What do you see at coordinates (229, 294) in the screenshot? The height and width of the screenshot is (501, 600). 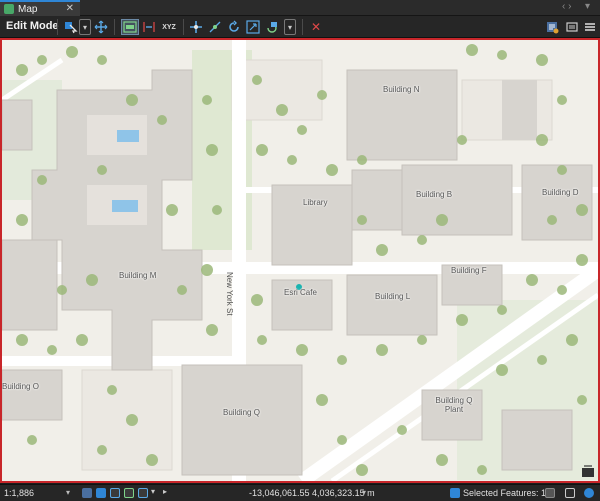 I see `label-new-york-st: New York St` at bounding box center [229, 294].